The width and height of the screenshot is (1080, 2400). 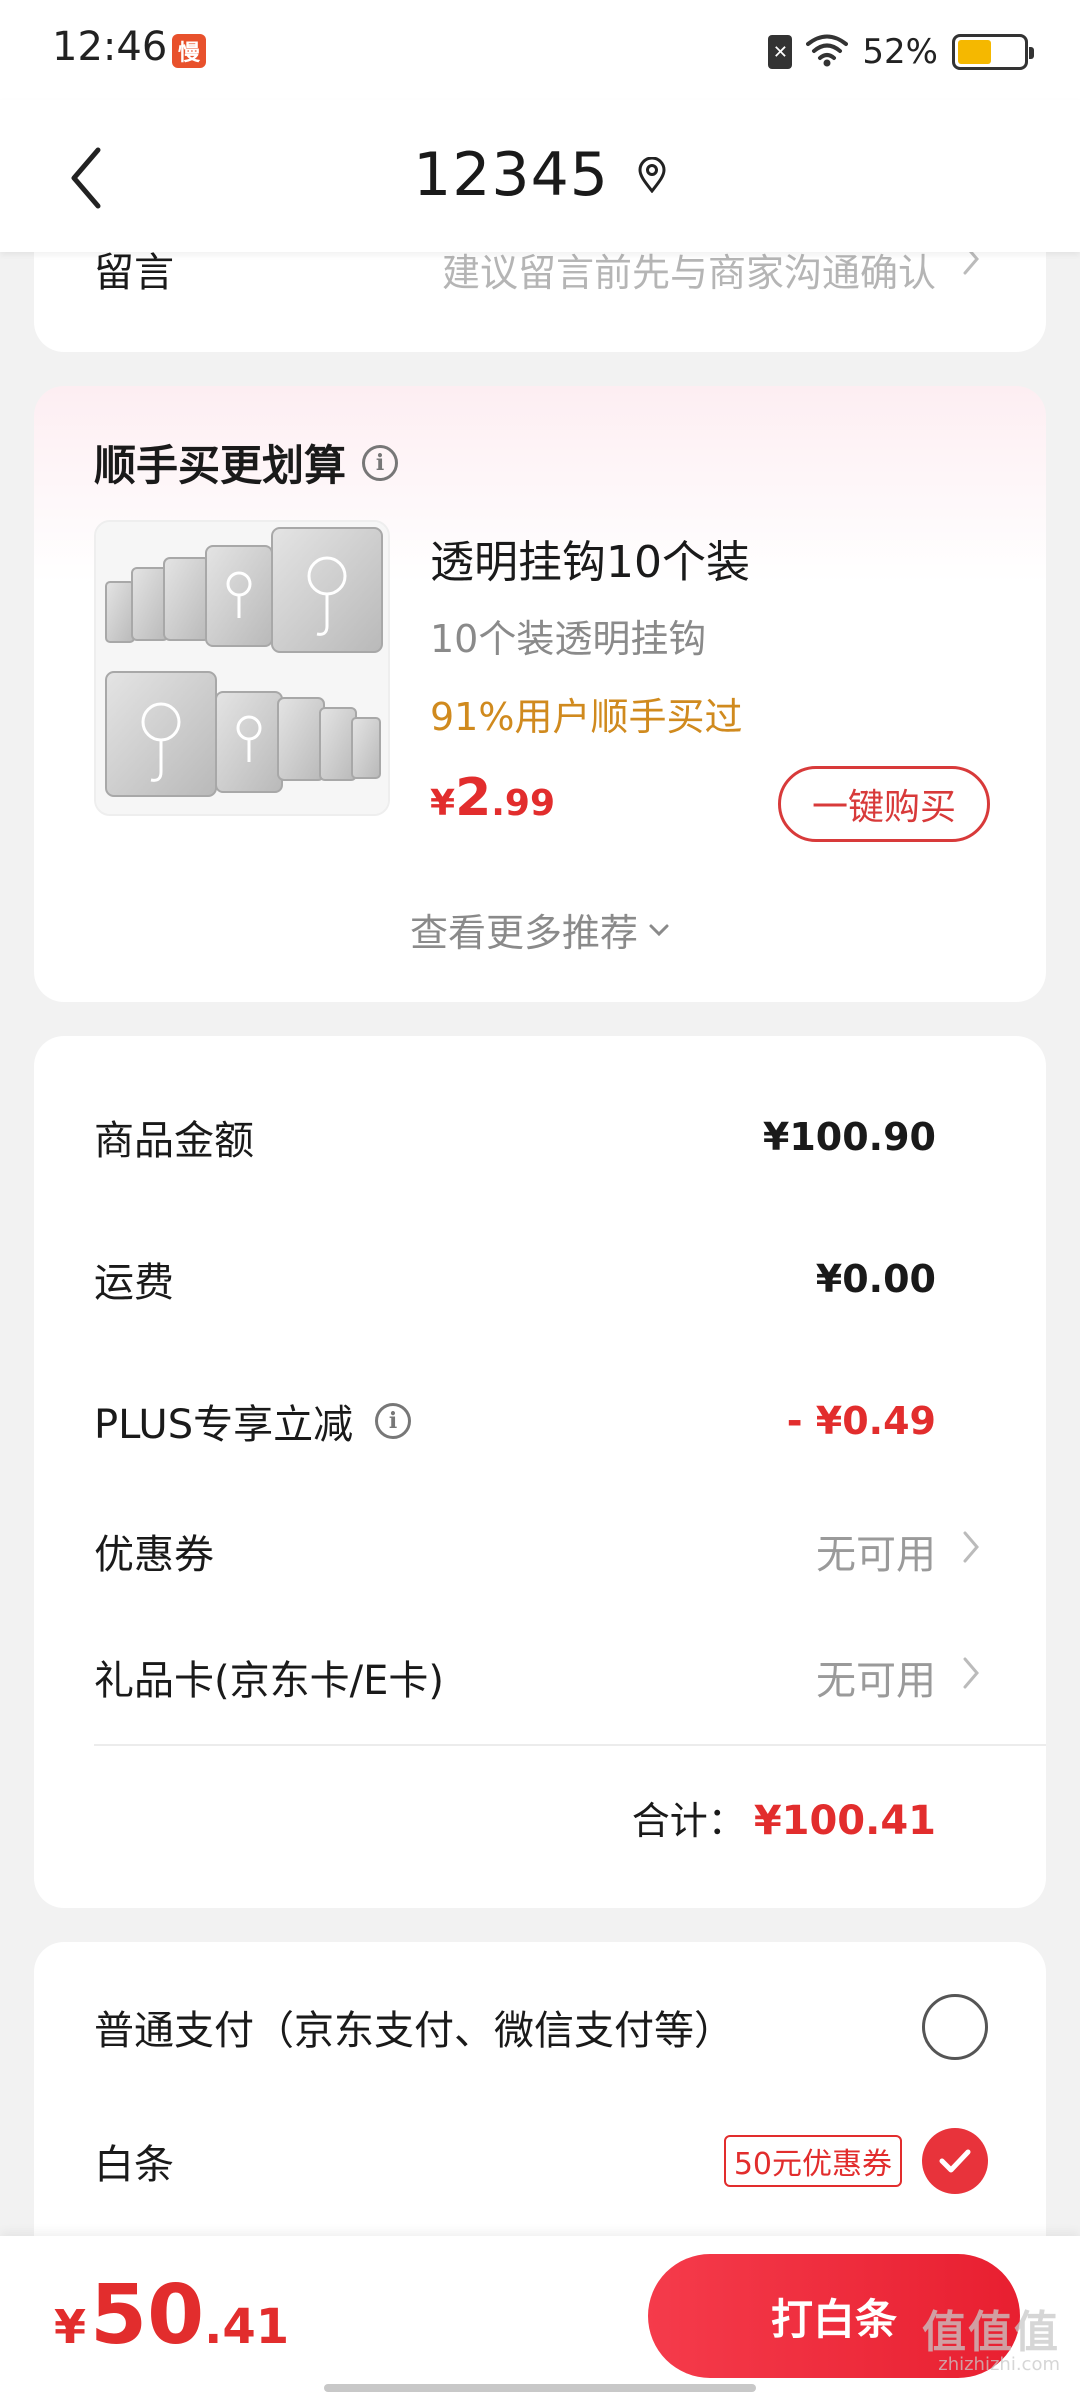 I want to click on summary-row-gift-card: 礼品卡(京东卡/E卡) 无可用, so click(x=515, y=1677).